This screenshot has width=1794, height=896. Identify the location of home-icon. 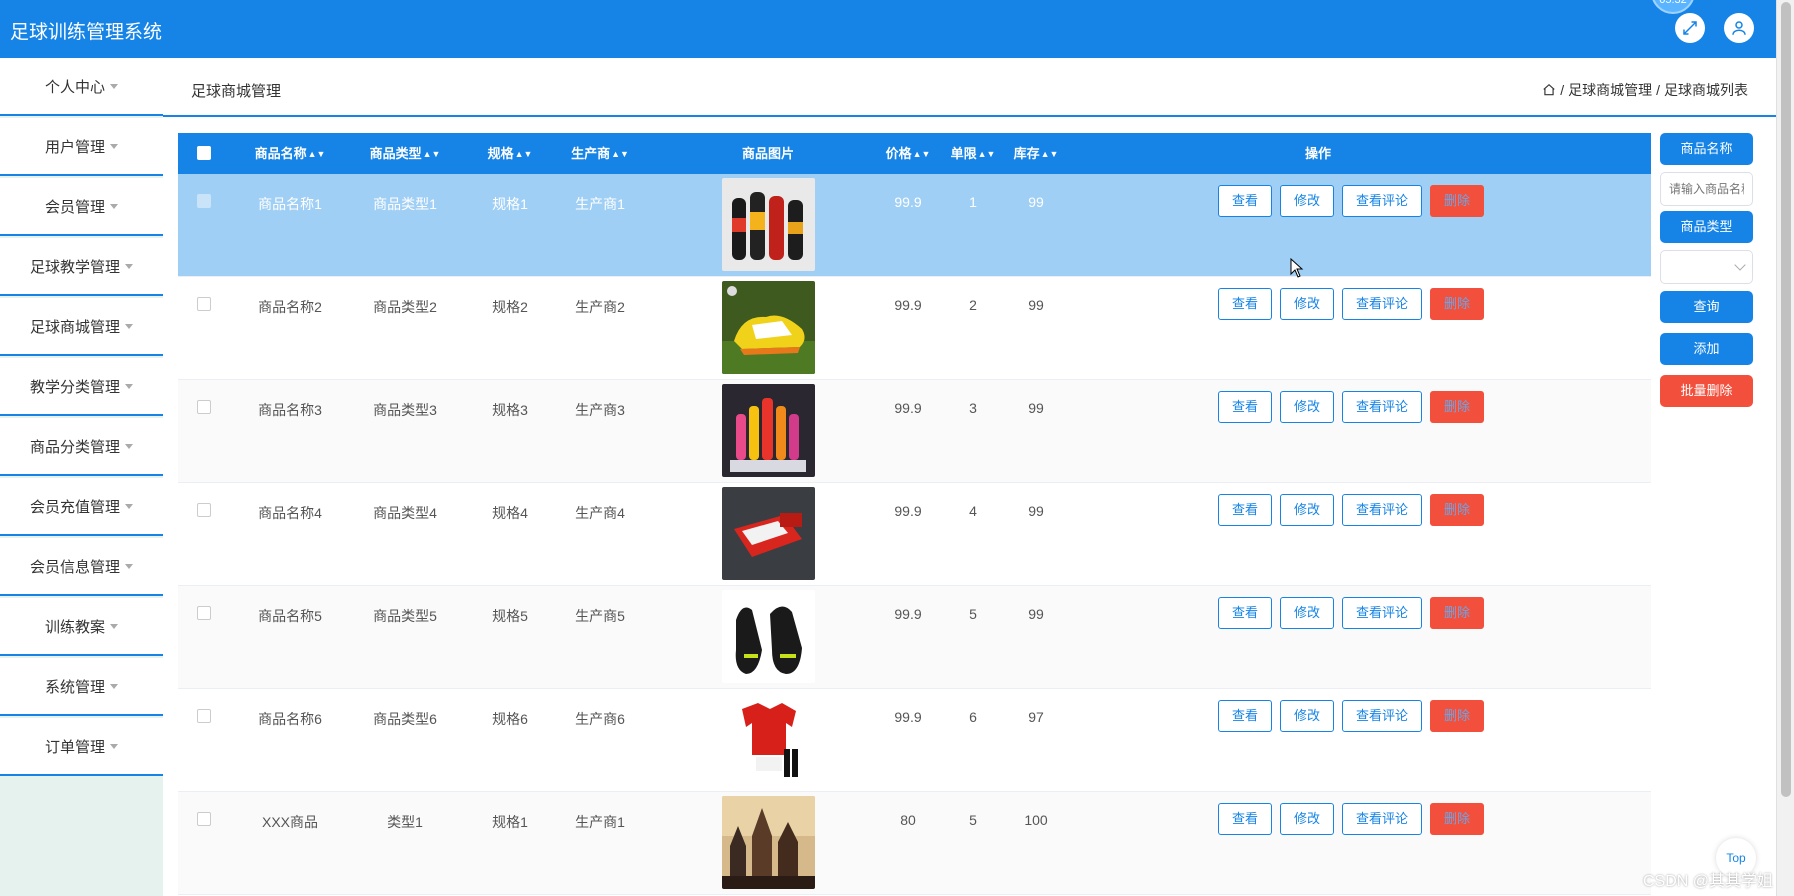
(1549, 90).